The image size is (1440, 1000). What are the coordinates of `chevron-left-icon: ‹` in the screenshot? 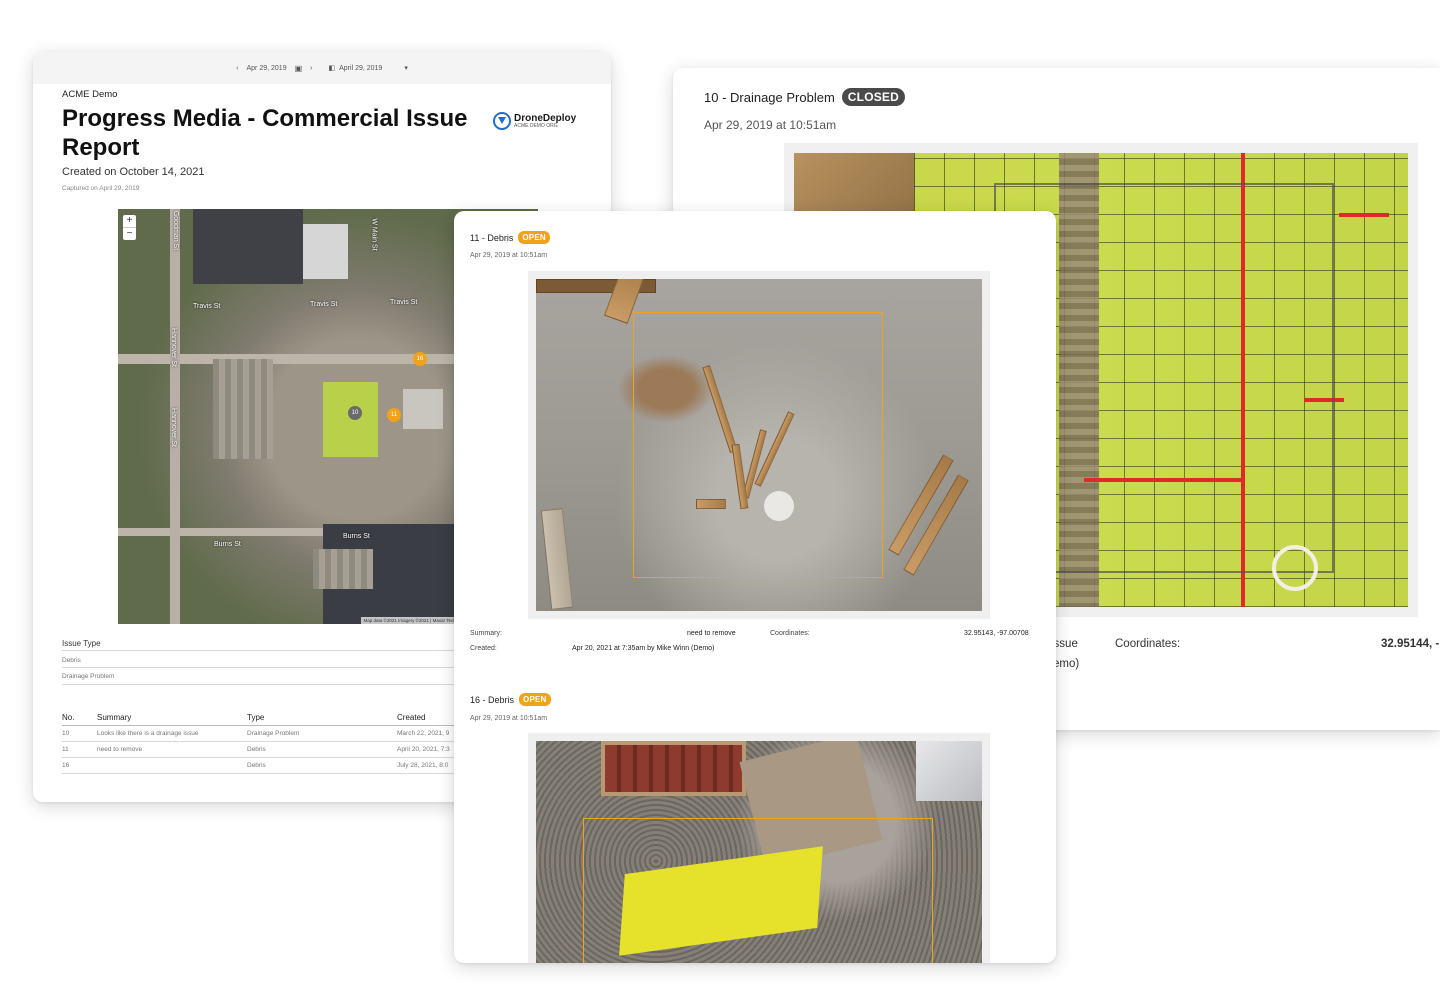 It's located at (237, 68).